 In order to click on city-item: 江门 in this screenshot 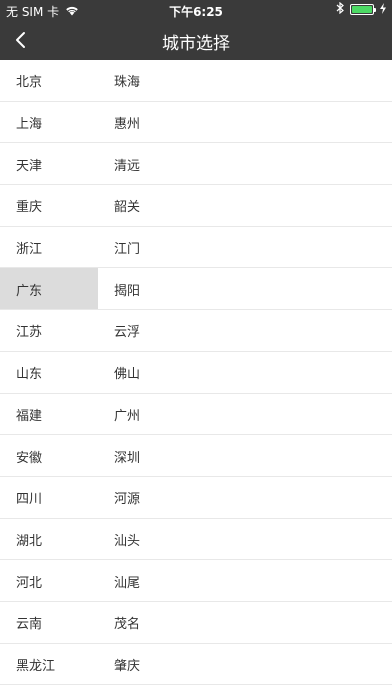, I will do `click(245, 248)`.